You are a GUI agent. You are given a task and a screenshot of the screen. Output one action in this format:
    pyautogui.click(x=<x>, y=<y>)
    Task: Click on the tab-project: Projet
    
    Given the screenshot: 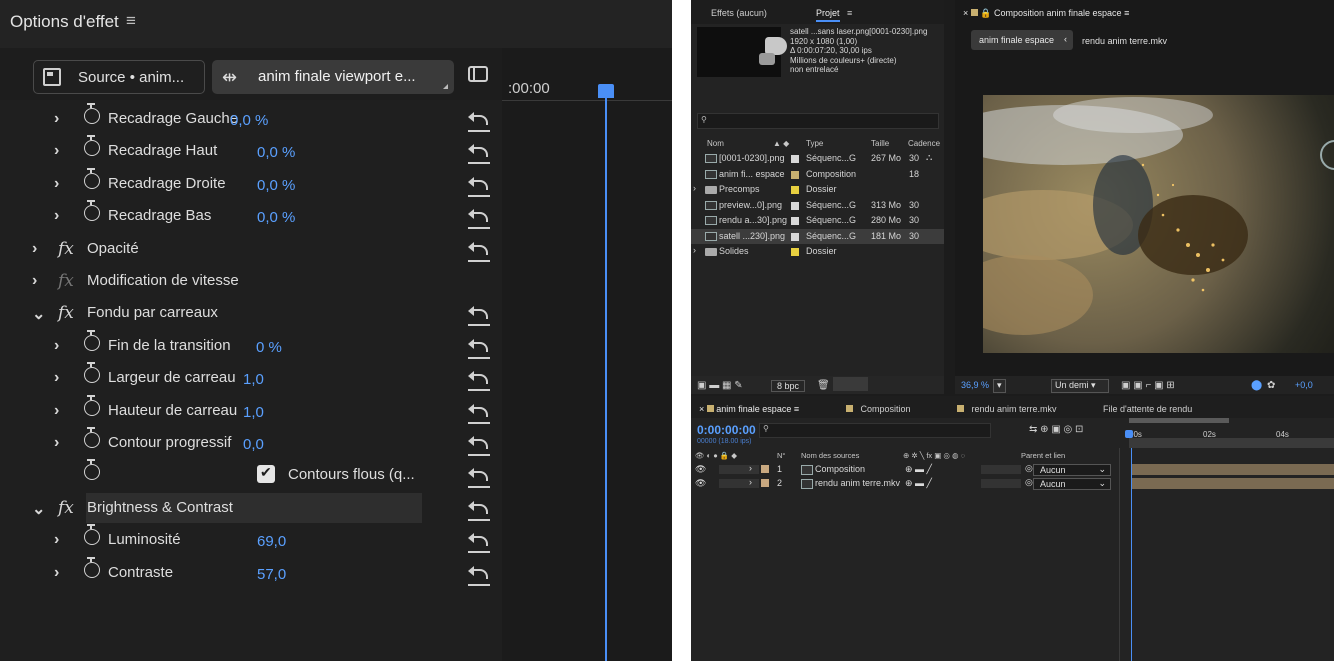 What is the action you would take?
    pyautogui.click(x=828, y=15)
    